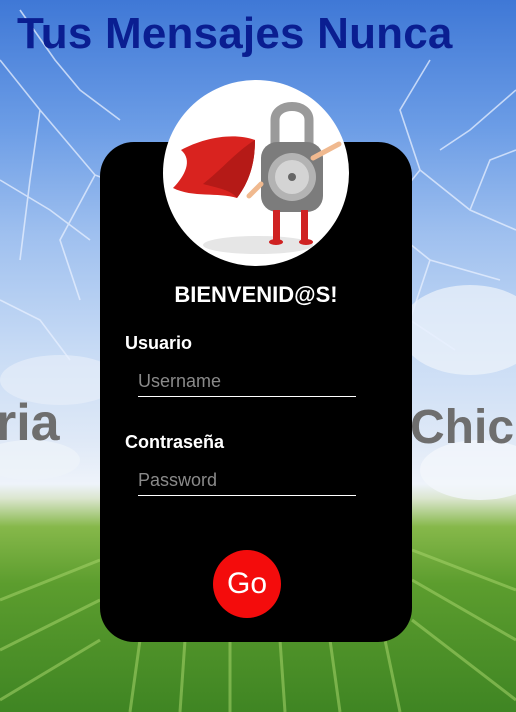 This screenshot has height=712, width=516. What do you see at coordinates (462, 427) in the screenshot?
I see `background-side-word-right: Chic` at bounding box center [462, 427].